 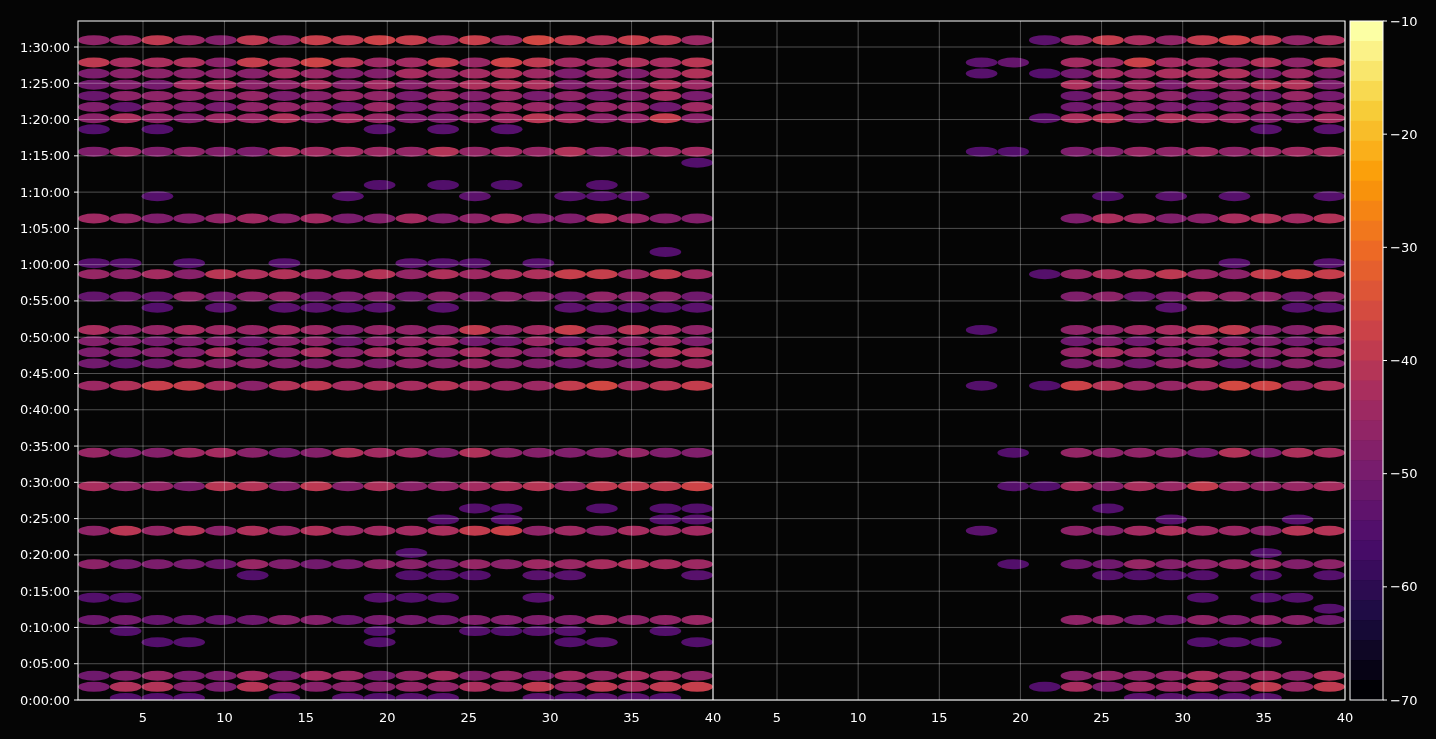 I want to click on colorbar-tick-label: −30, so click(x=1404, y=247).